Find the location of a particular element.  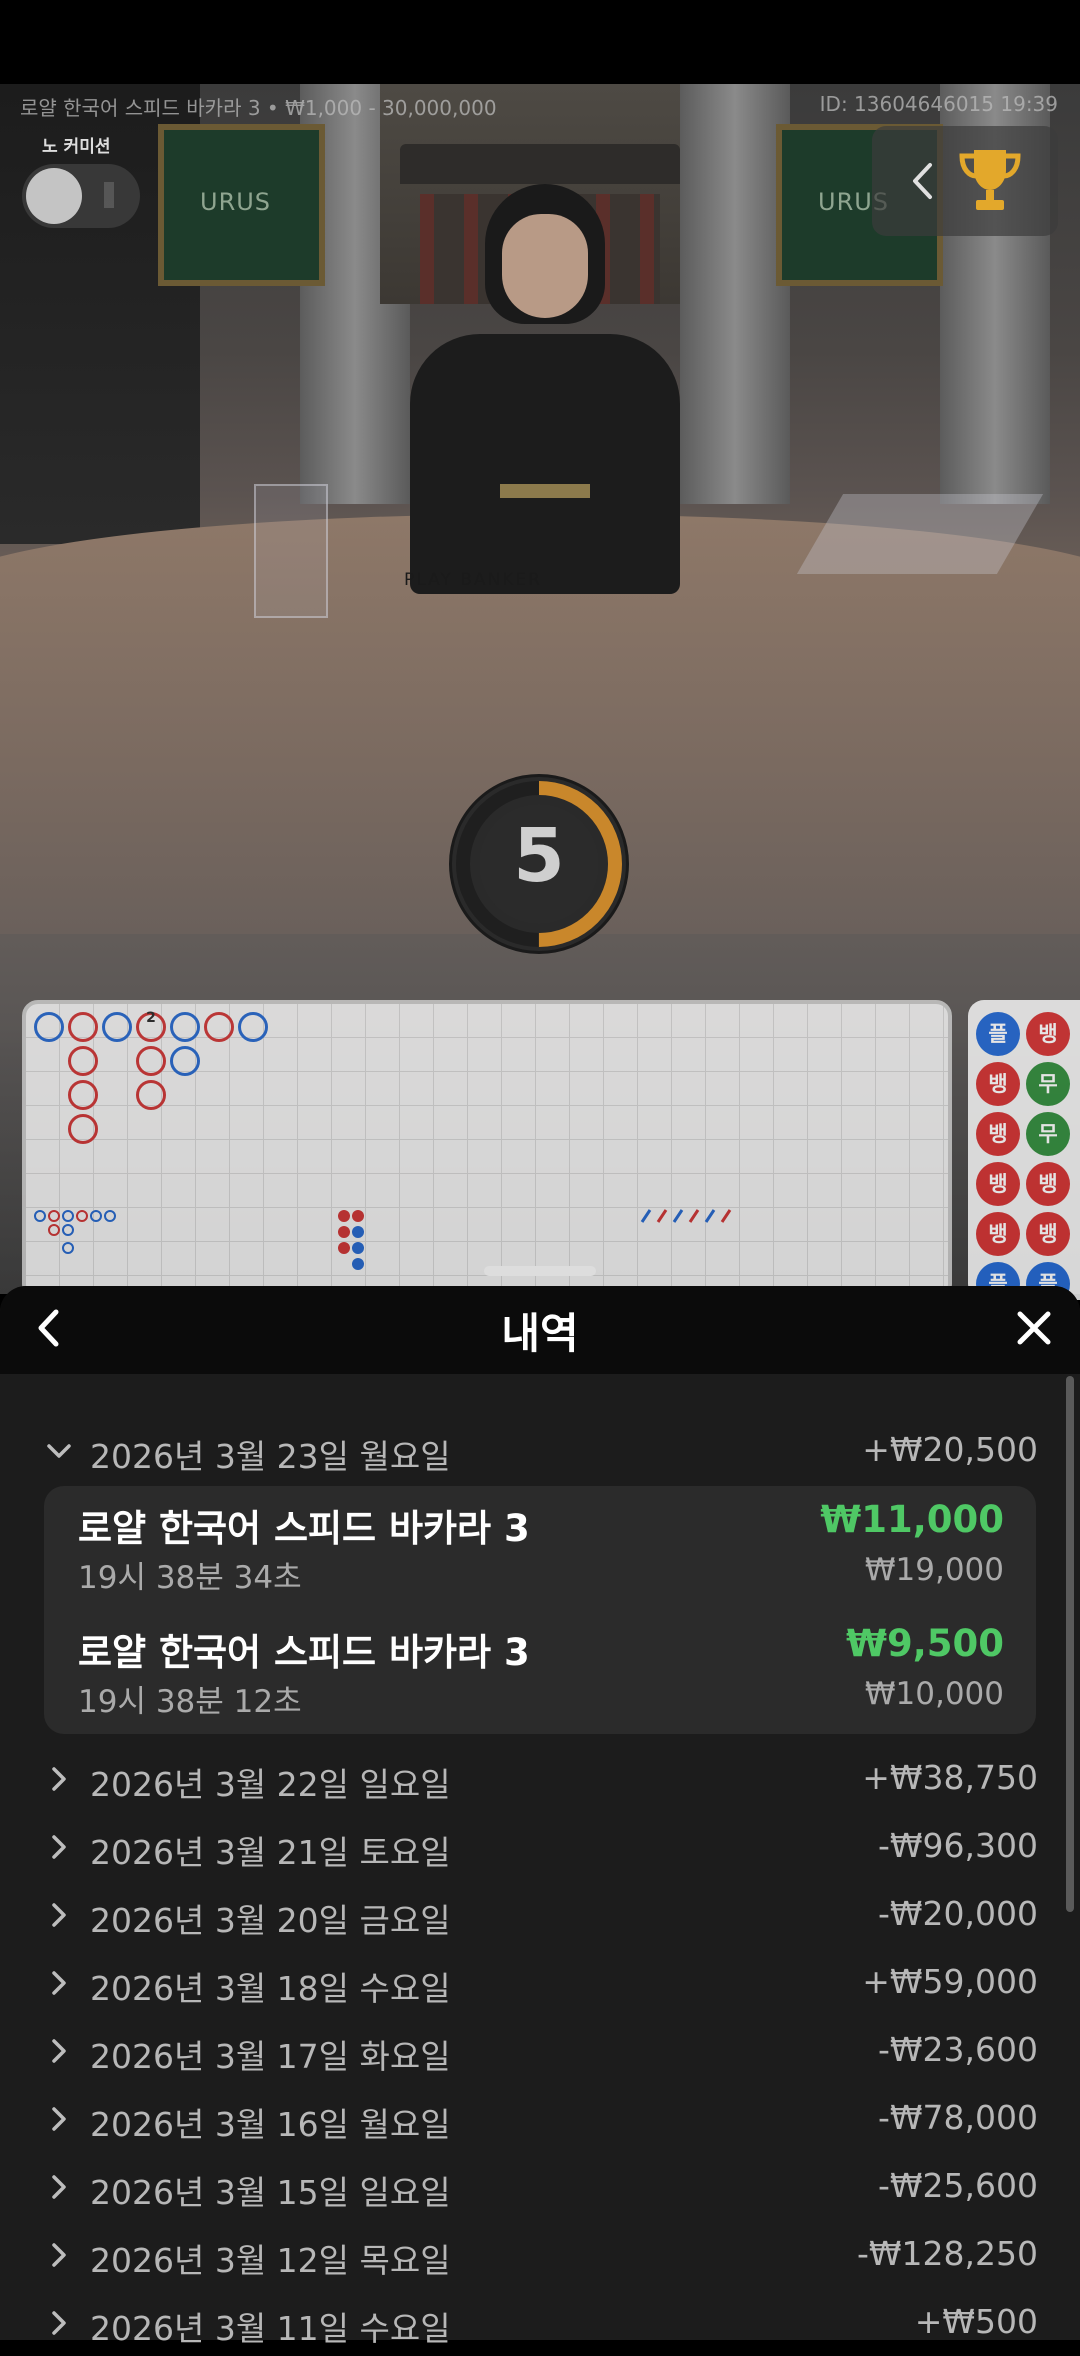

status-bar is located at coordinates (540, 42).